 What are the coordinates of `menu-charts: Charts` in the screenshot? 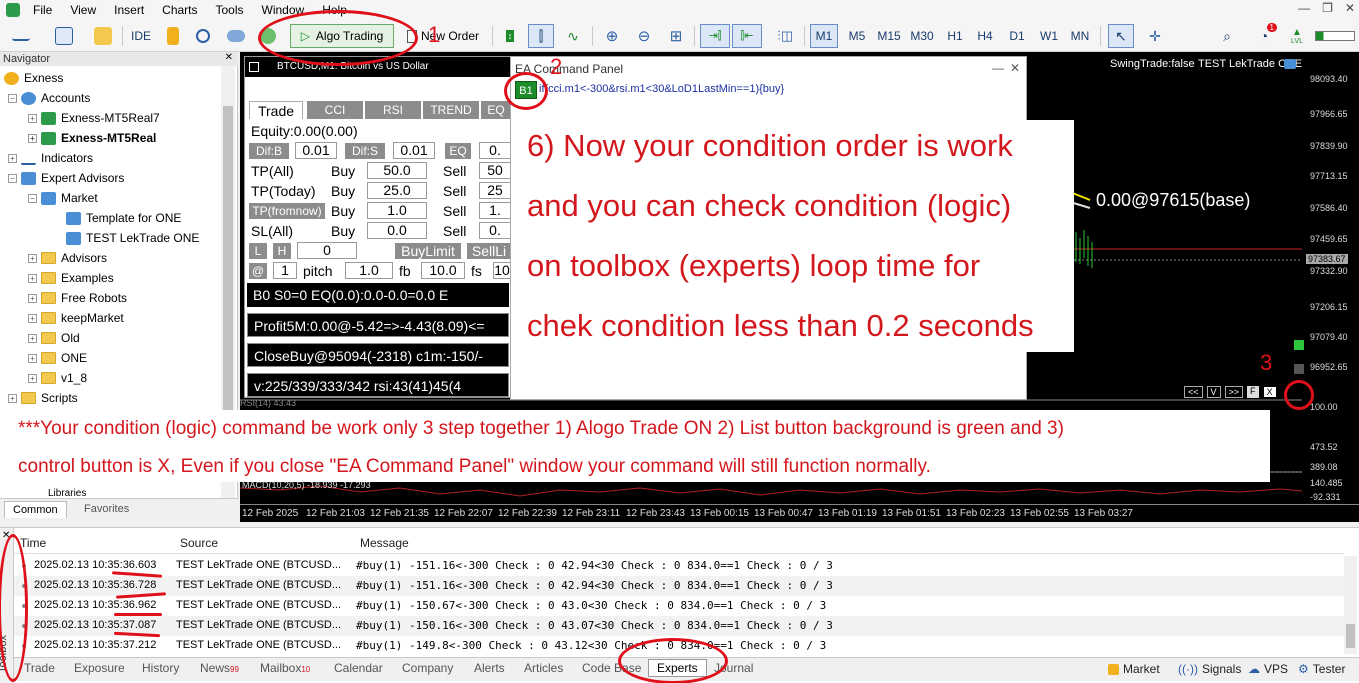 It's located at (179, 10).